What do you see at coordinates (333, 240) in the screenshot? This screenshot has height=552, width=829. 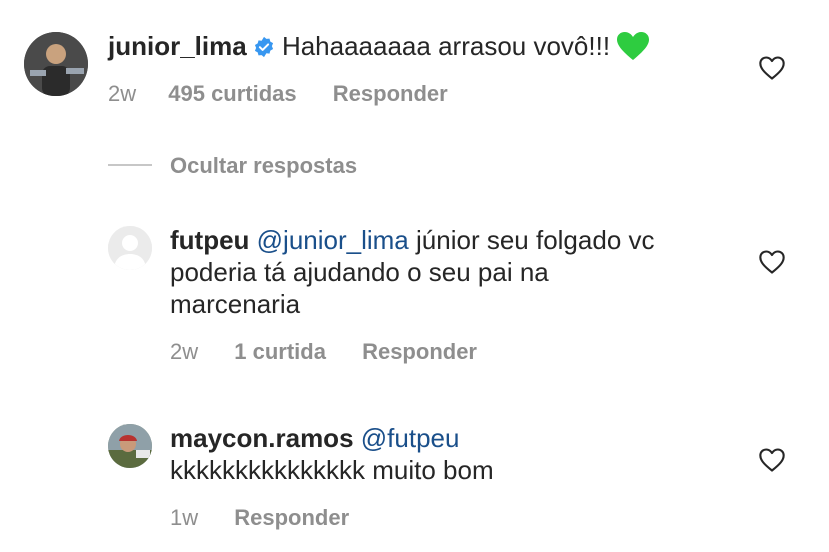 I see `mention-junior-lima: @junior_lima` at bounding box center [333, 240].